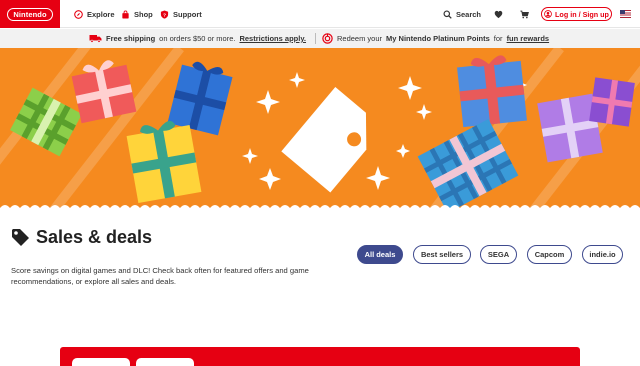  Describe the element at coordinates (498, 254) in the screenshot. I see `chip-sega: SEGA` at that location.